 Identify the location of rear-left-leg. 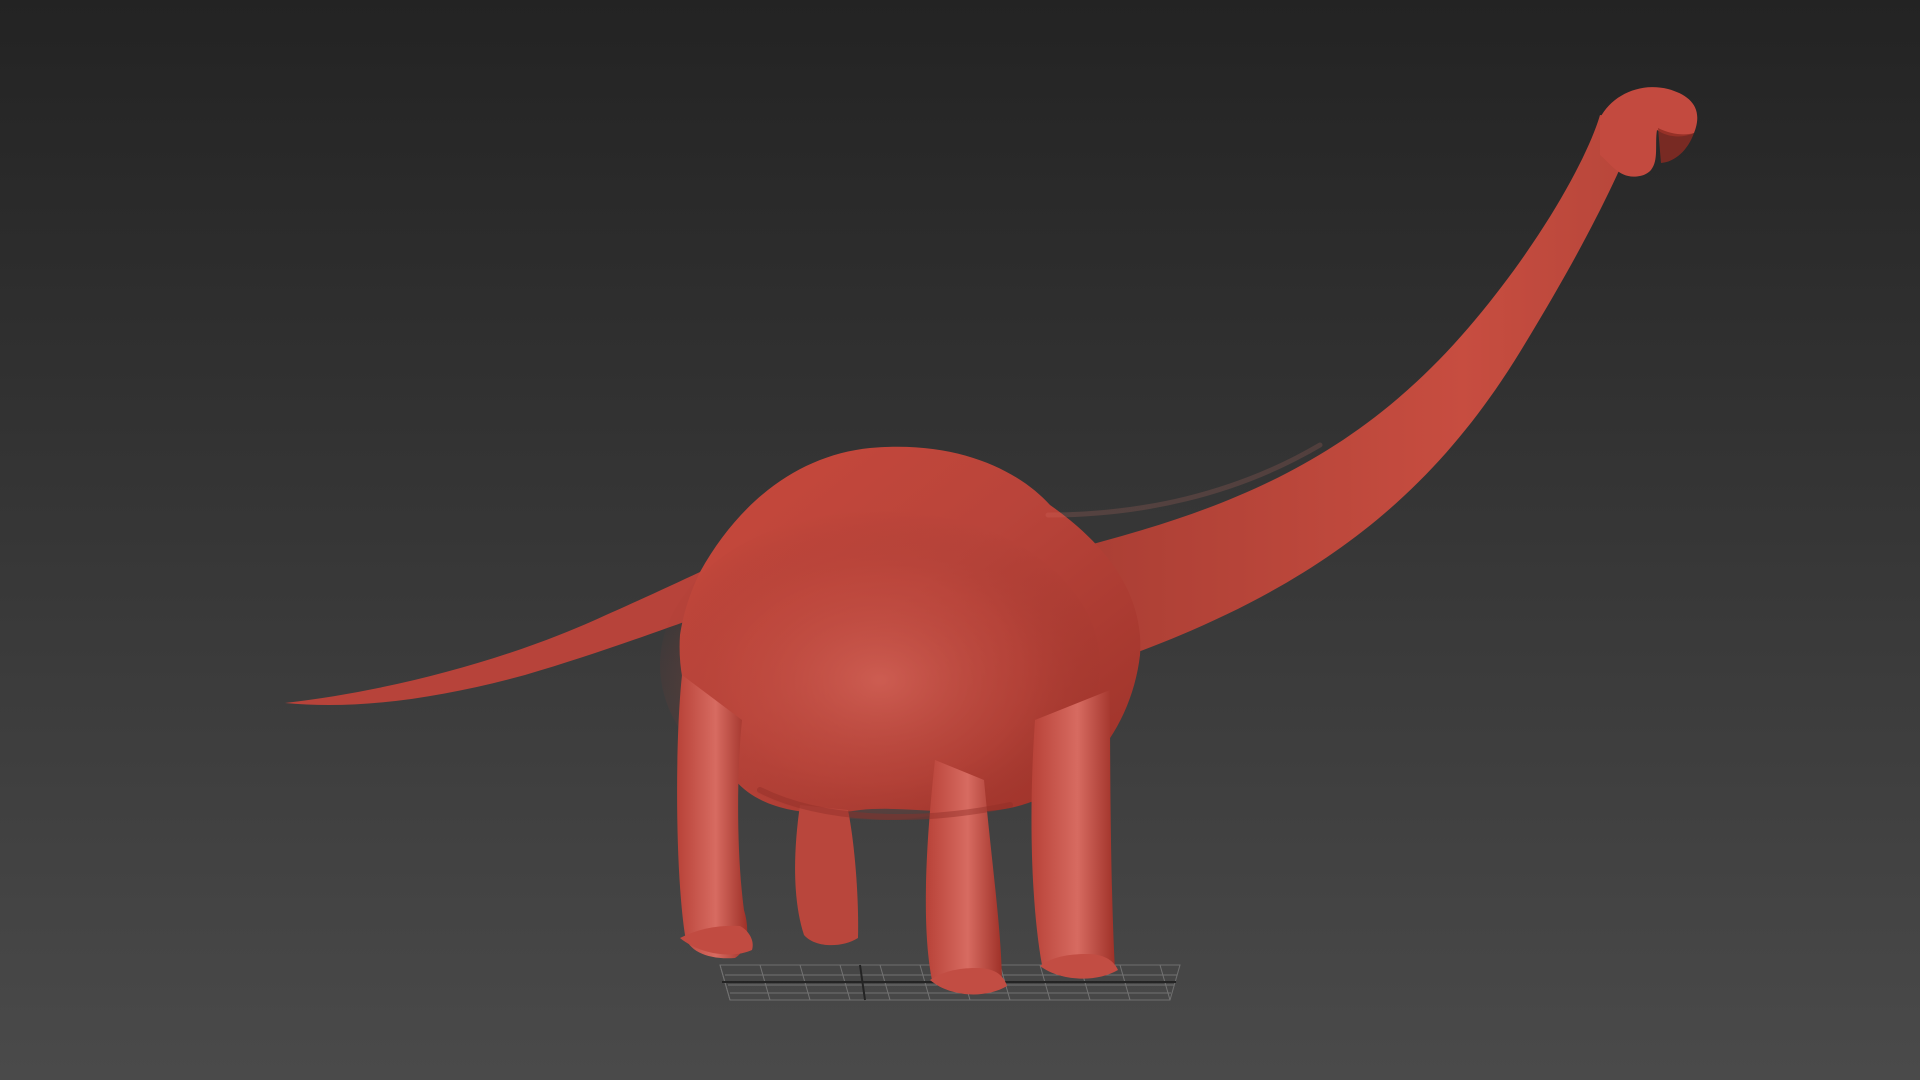
(712, 817).